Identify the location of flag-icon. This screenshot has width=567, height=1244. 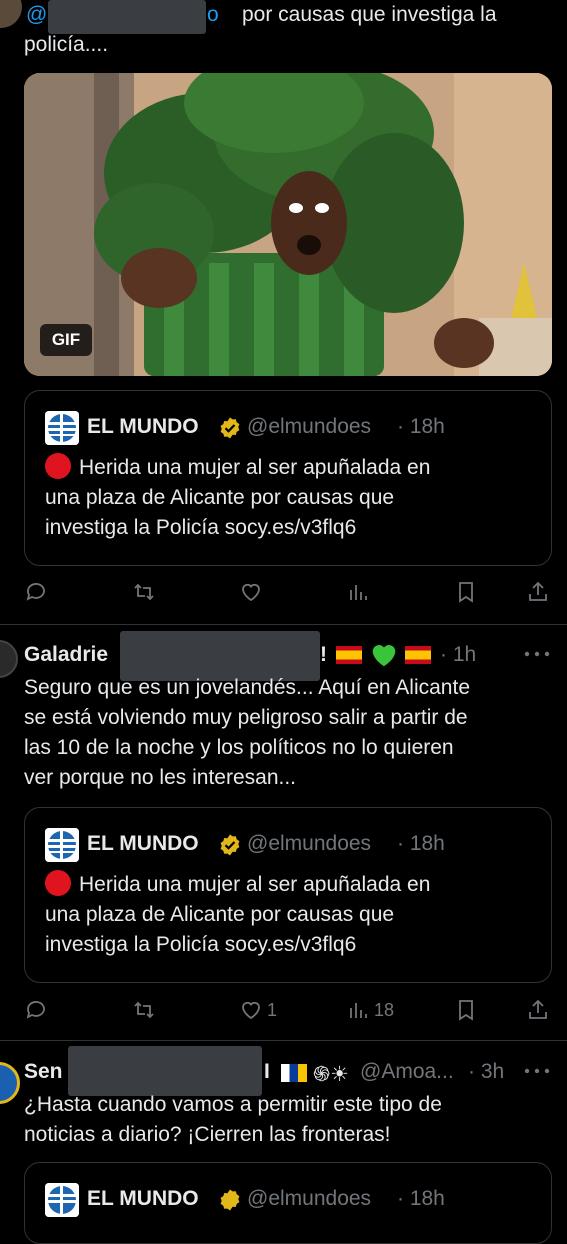
(294, 1073).